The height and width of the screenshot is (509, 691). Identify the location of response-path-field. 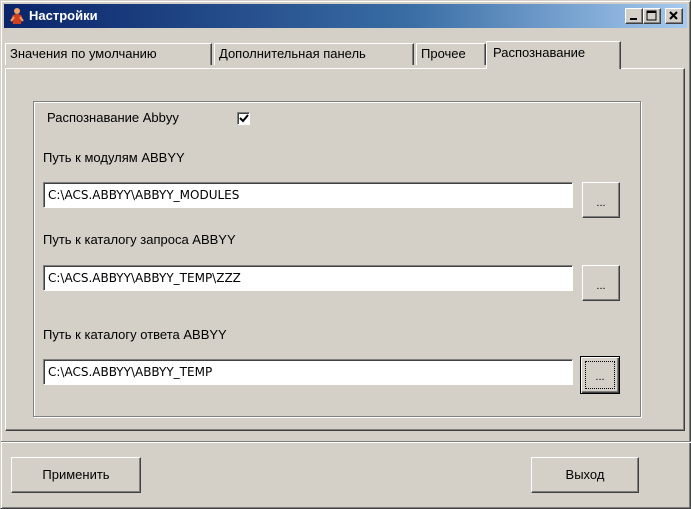
(308, 372).